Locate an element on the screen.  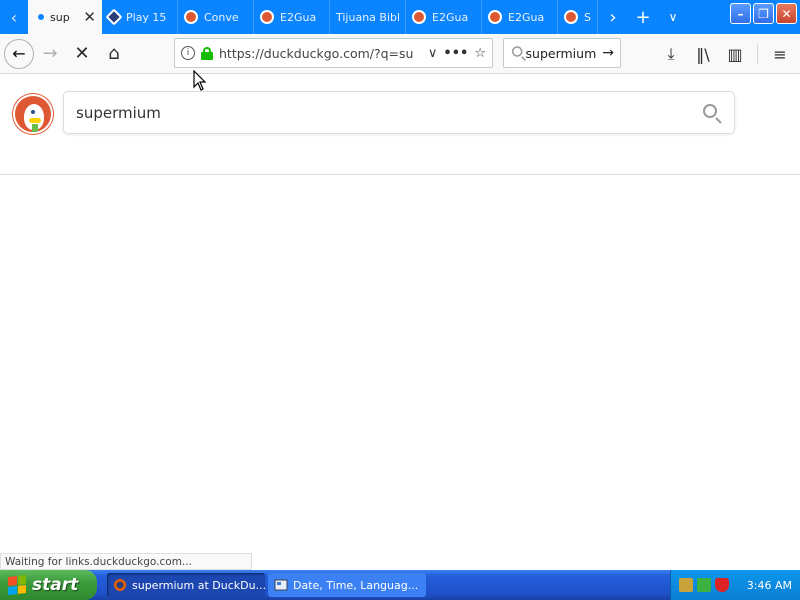
chevron-down-icon: ∨ is located at coordinates (433, 53).